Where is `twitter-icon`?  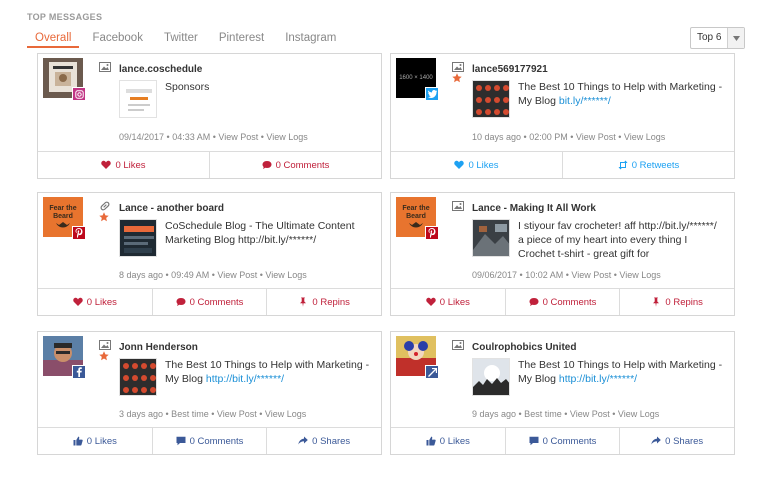
twitter-icon is located at coordinates (432, 94).